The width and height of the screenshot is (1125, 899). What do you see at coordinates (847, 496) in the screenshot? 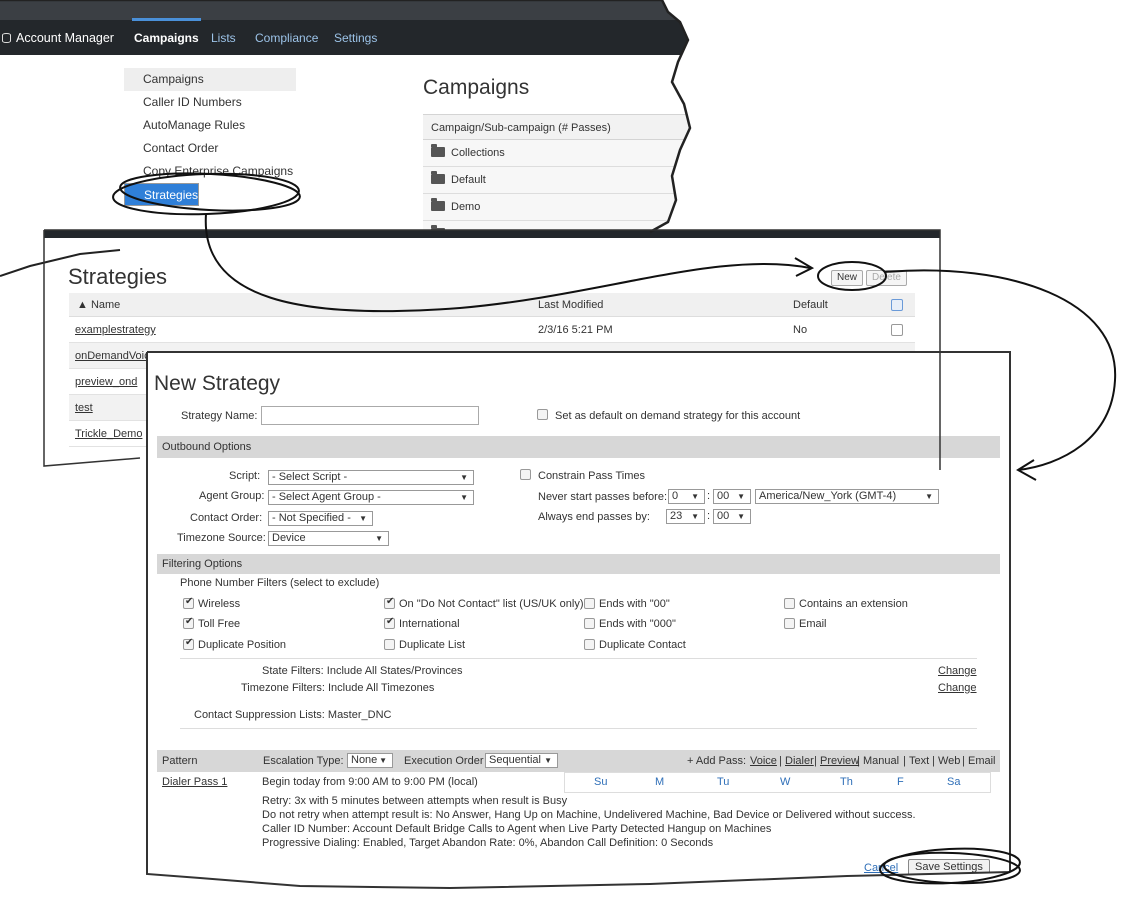
I see `timezone-select: America/New_York (GMT-4) ▼` at bounding box center [847, 496].